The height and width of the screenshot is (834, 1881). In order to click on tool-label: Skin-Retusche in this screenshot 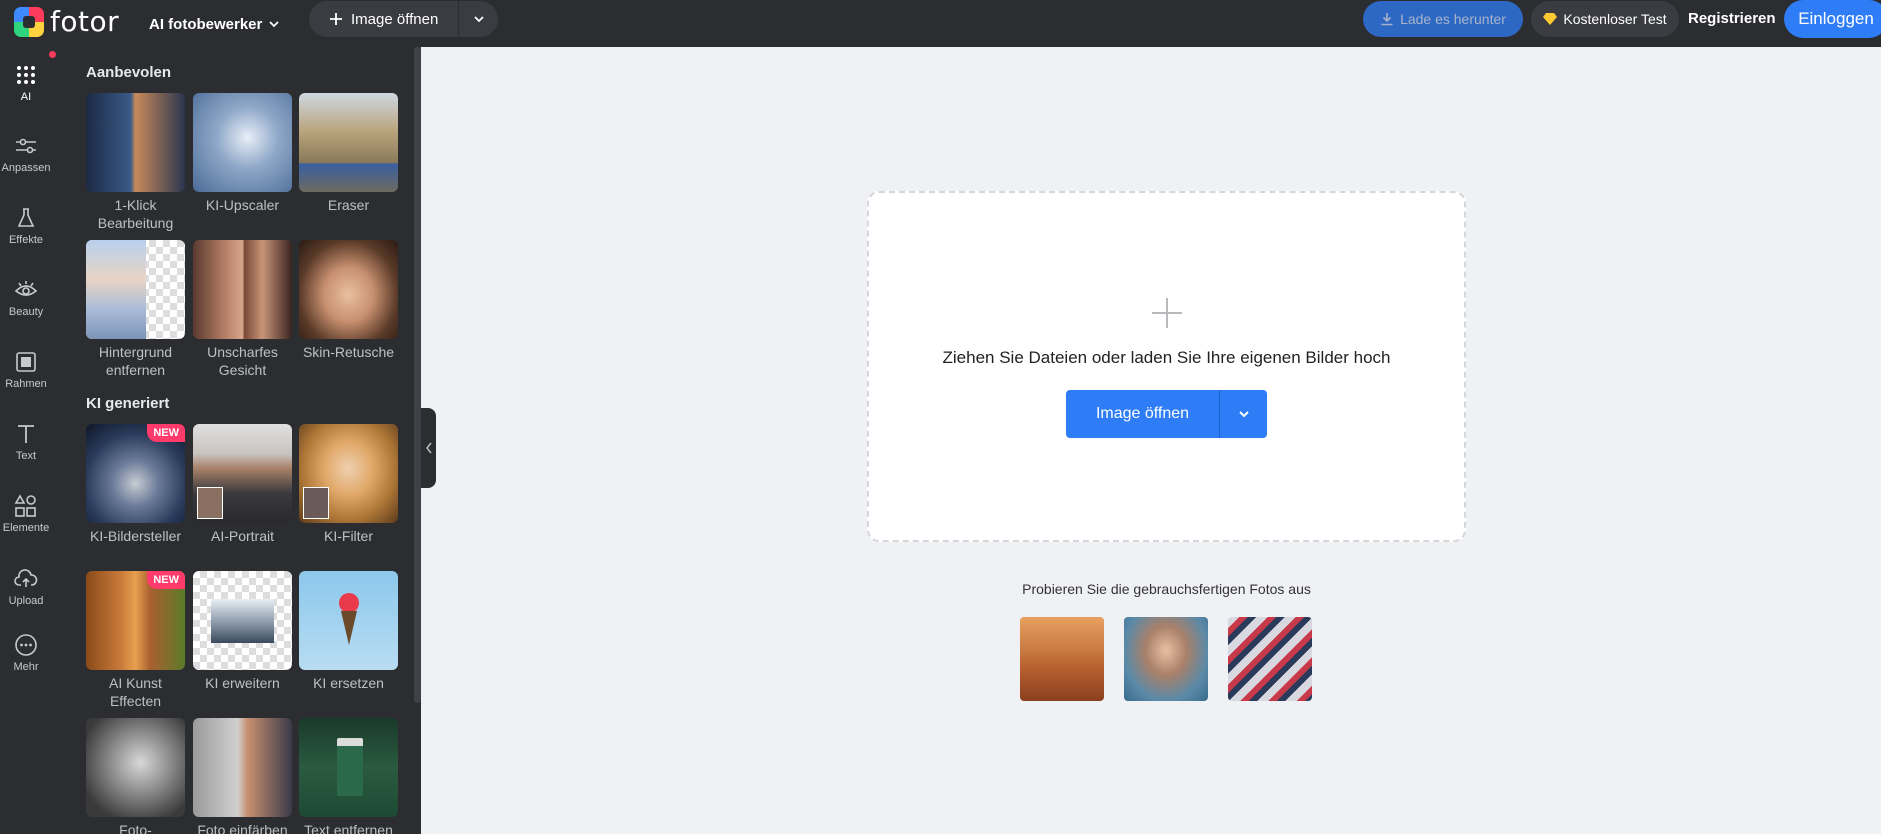, I will do `click(348, 352)`.